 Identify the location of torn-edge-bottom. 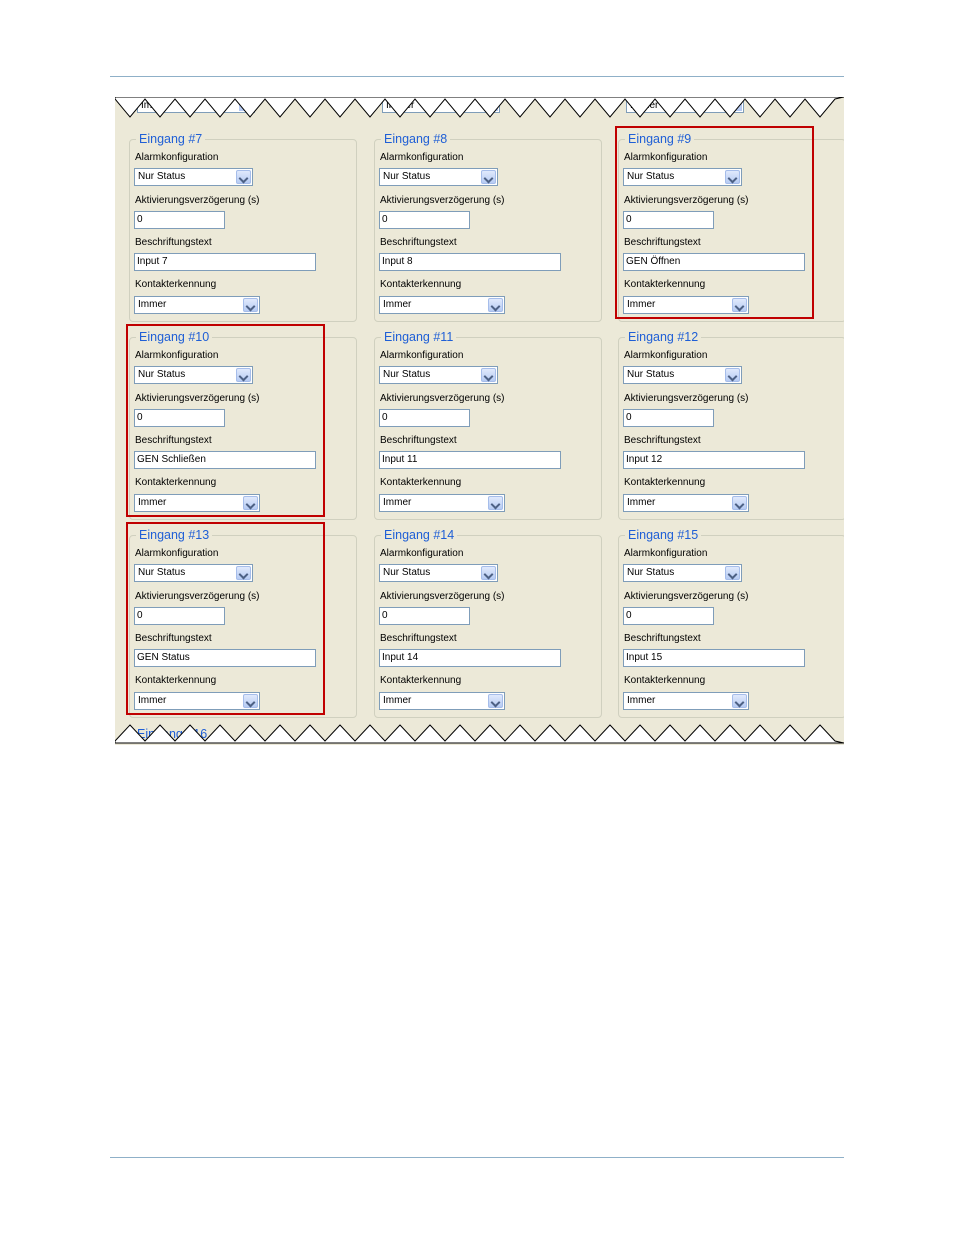
(479, 734).